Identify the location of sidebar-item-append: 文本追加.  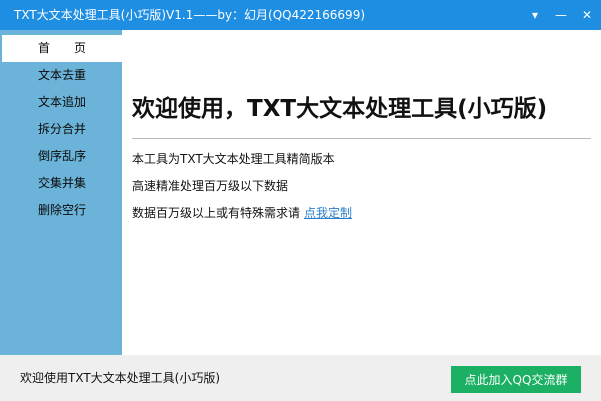
(62, 102).